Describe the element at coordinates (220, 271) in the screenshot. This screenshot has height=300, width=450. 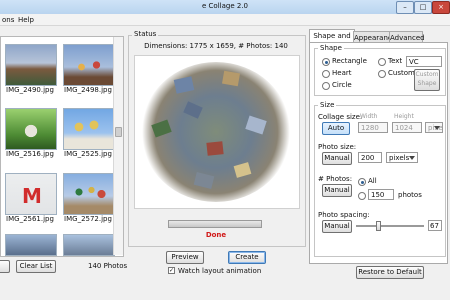
I see `watch-layout-label: Watch layout animation` at that location.